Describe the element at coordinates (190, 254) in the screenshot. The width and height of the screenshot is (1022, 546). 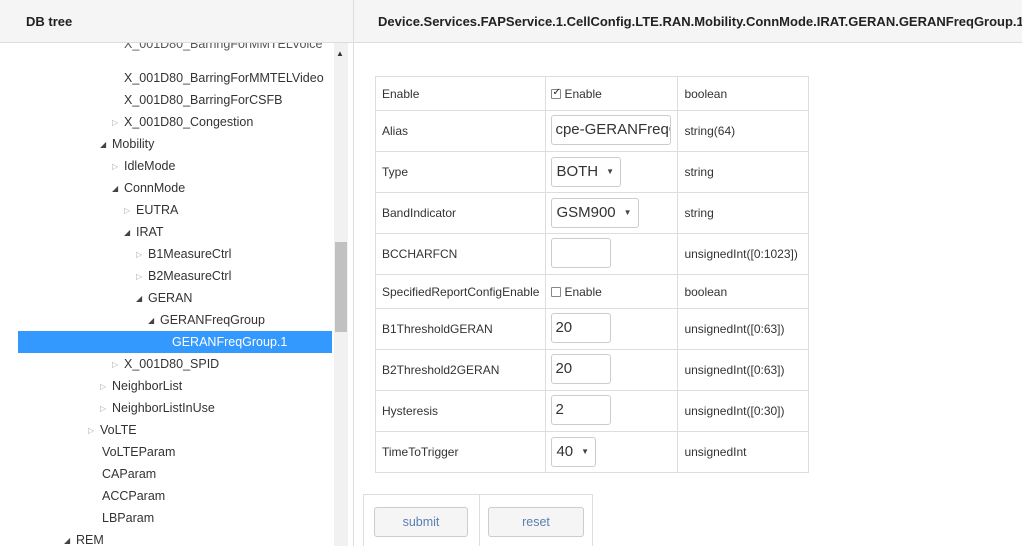
I see `tree-item-label: B1MeasureCtrl` at that location.